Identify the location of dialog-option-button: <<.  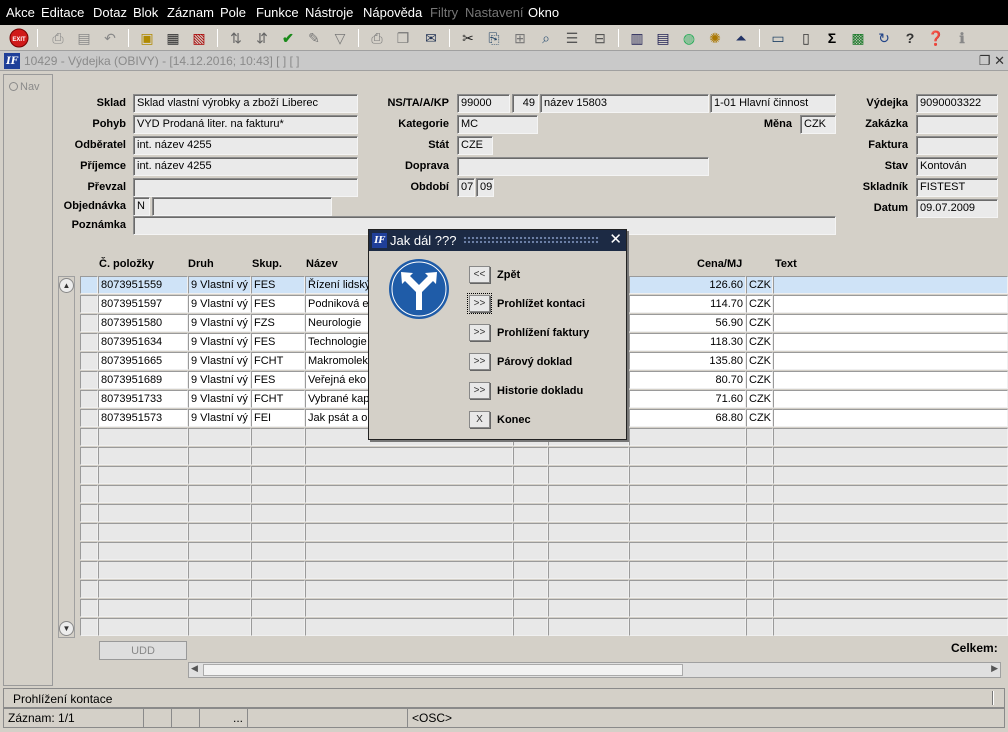
(479, 274).